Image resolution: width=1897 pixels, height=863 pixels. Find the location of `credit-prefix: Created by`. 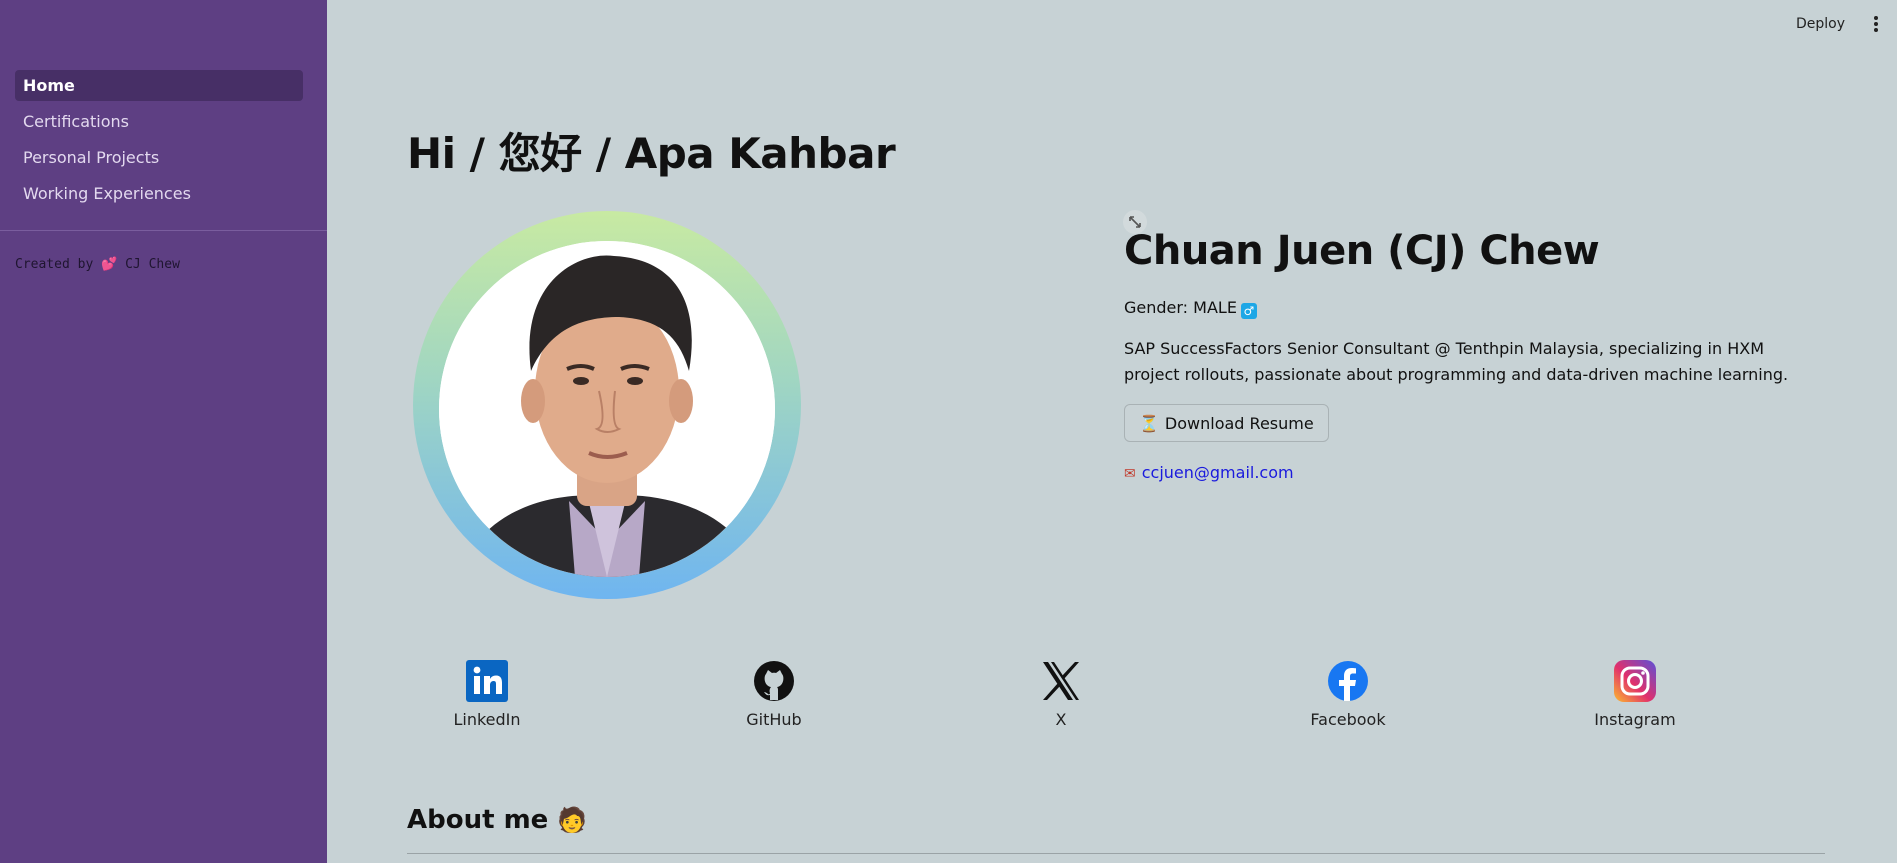

credit-prefix: Created by is located at coordinates (58, 264).